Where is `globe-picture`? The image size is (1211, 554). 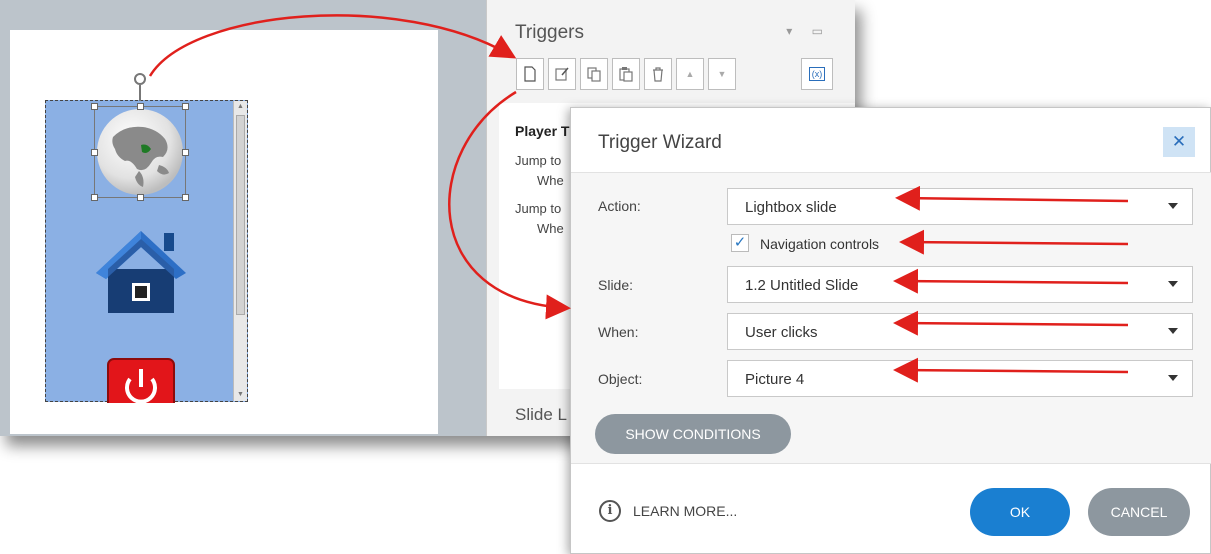 globe-picture is located at coordinates (140, 152).